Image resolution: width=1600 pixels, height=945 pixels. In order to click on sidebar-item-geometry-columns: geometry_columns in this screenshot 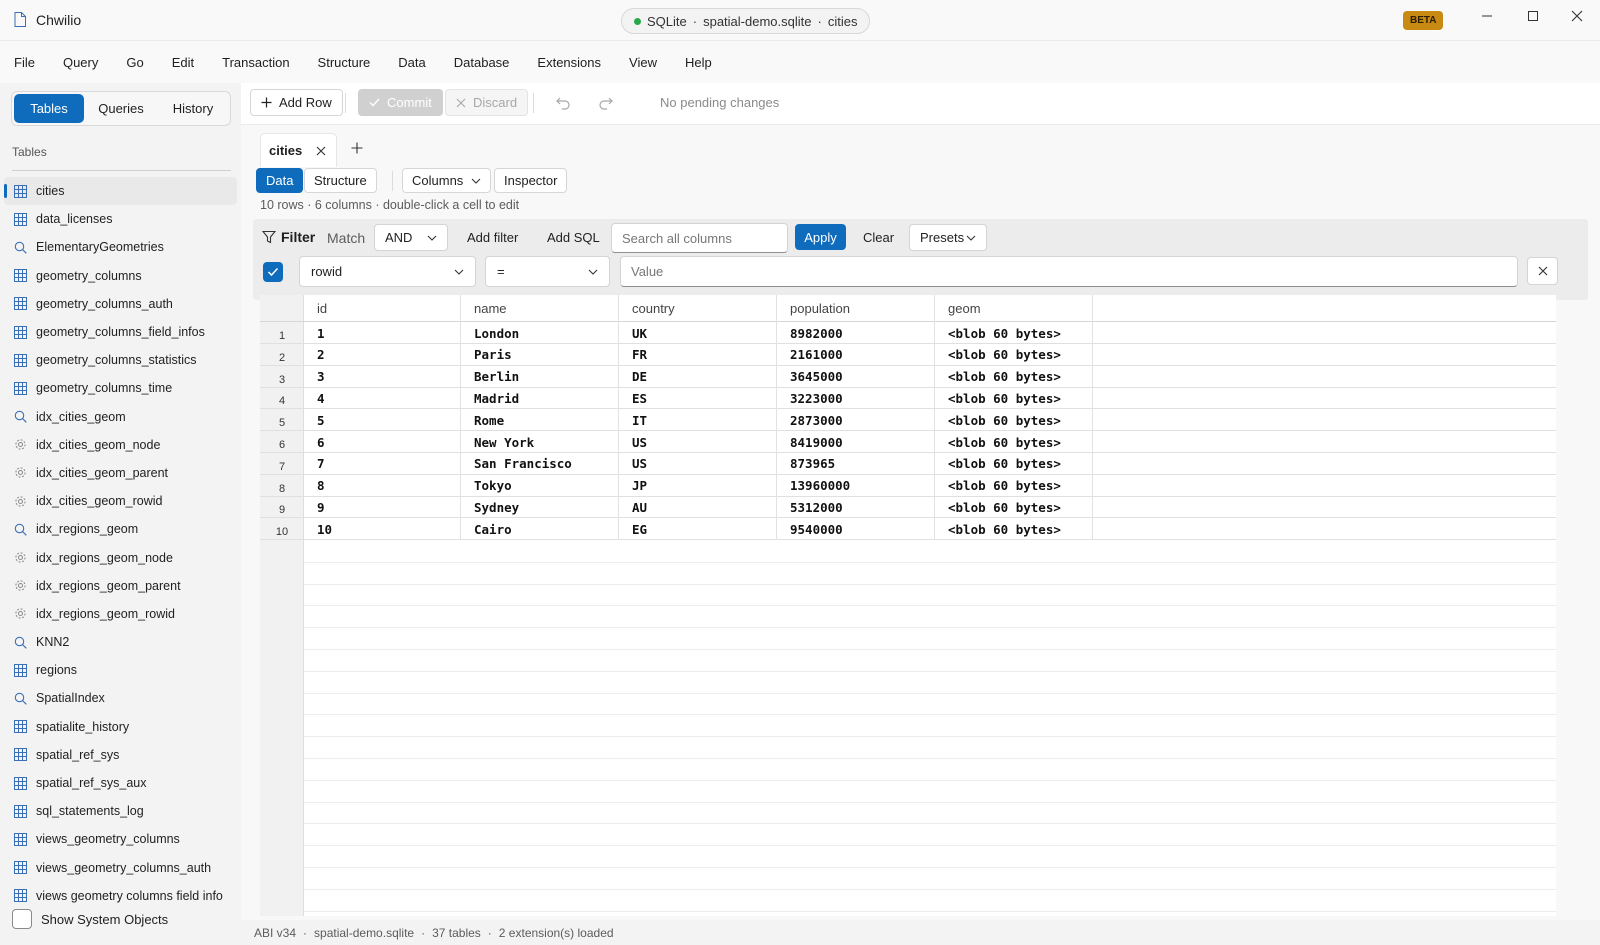, I will do `click(120, 276)`.